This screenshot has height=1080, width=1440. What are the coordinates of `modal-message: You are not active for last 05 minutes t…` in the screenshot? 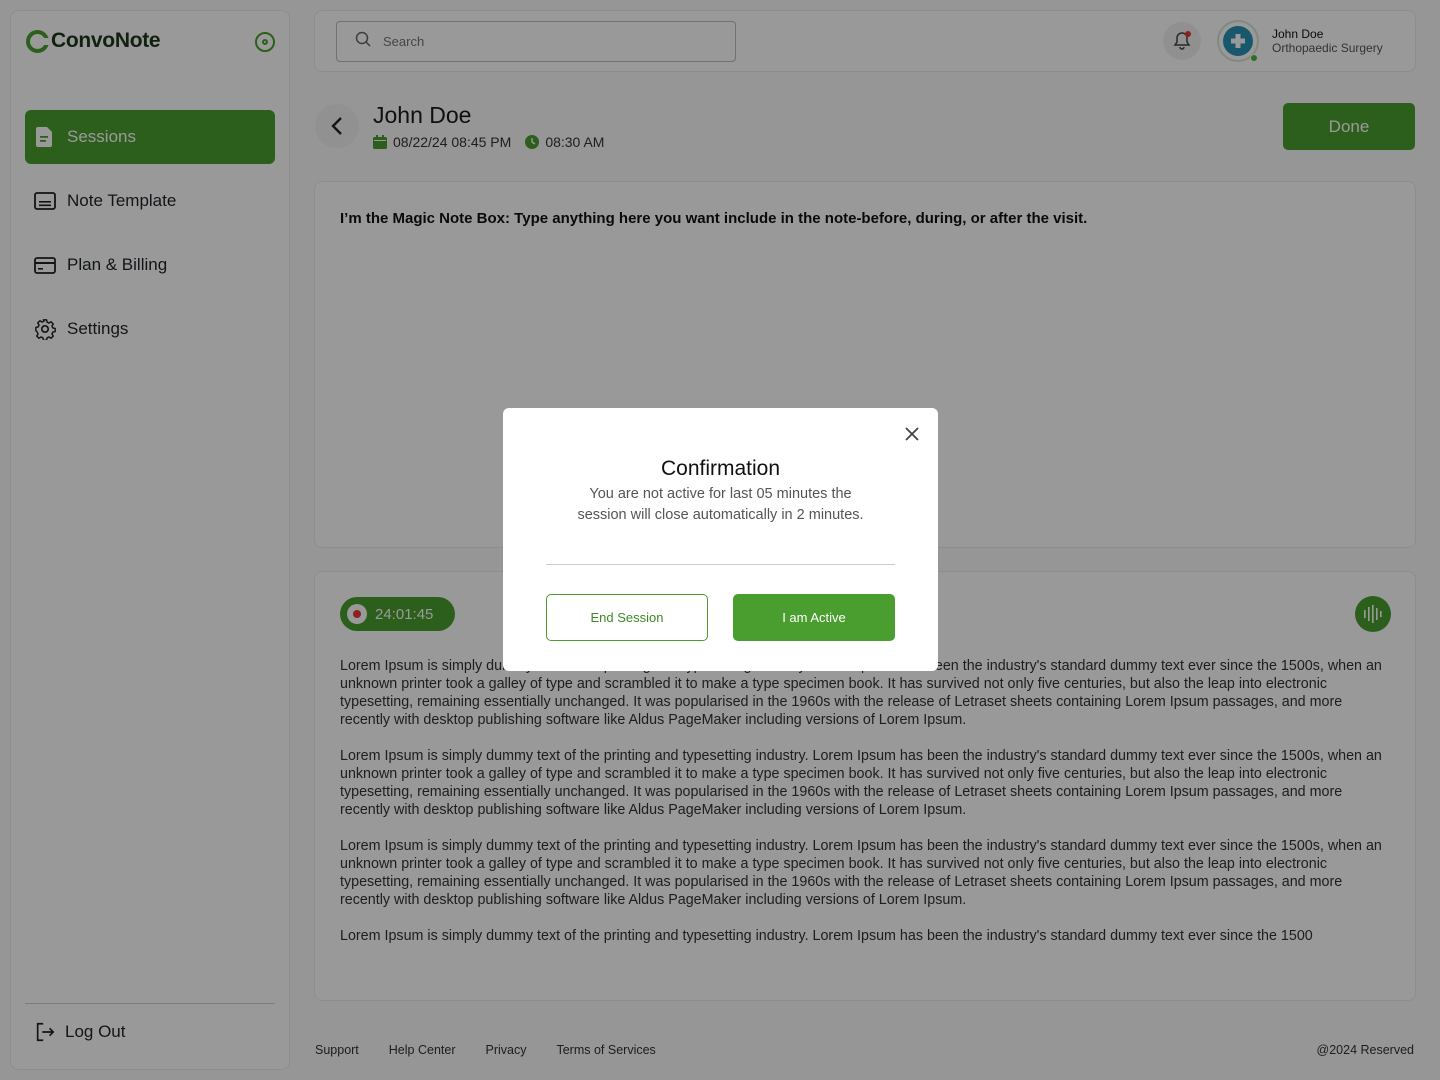 It's located at (720, 504).